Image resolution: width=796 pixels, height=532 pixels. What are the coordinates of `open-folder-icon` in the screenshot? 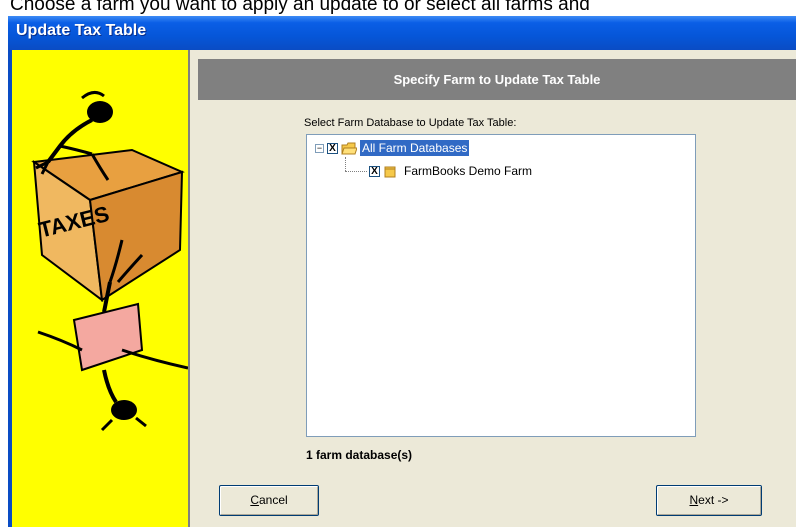 It's located at (349, 148).